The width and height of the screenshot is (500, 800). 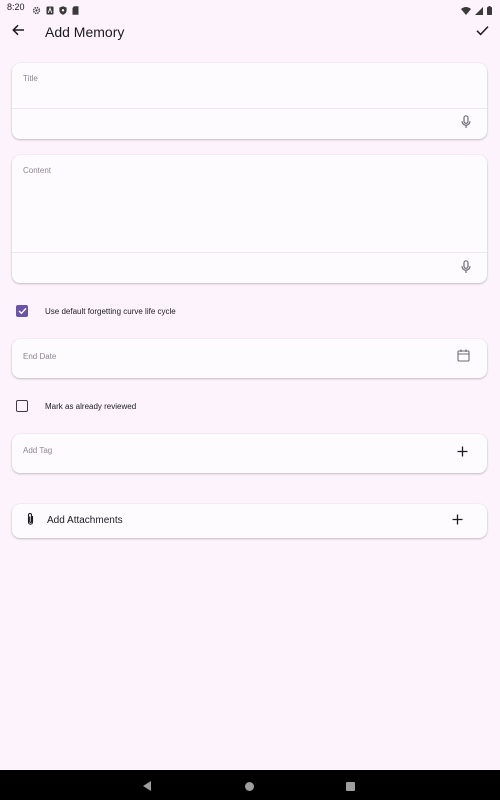 I want to click on add-attachments-row: Add Attachments, so click(x=249, y=521).